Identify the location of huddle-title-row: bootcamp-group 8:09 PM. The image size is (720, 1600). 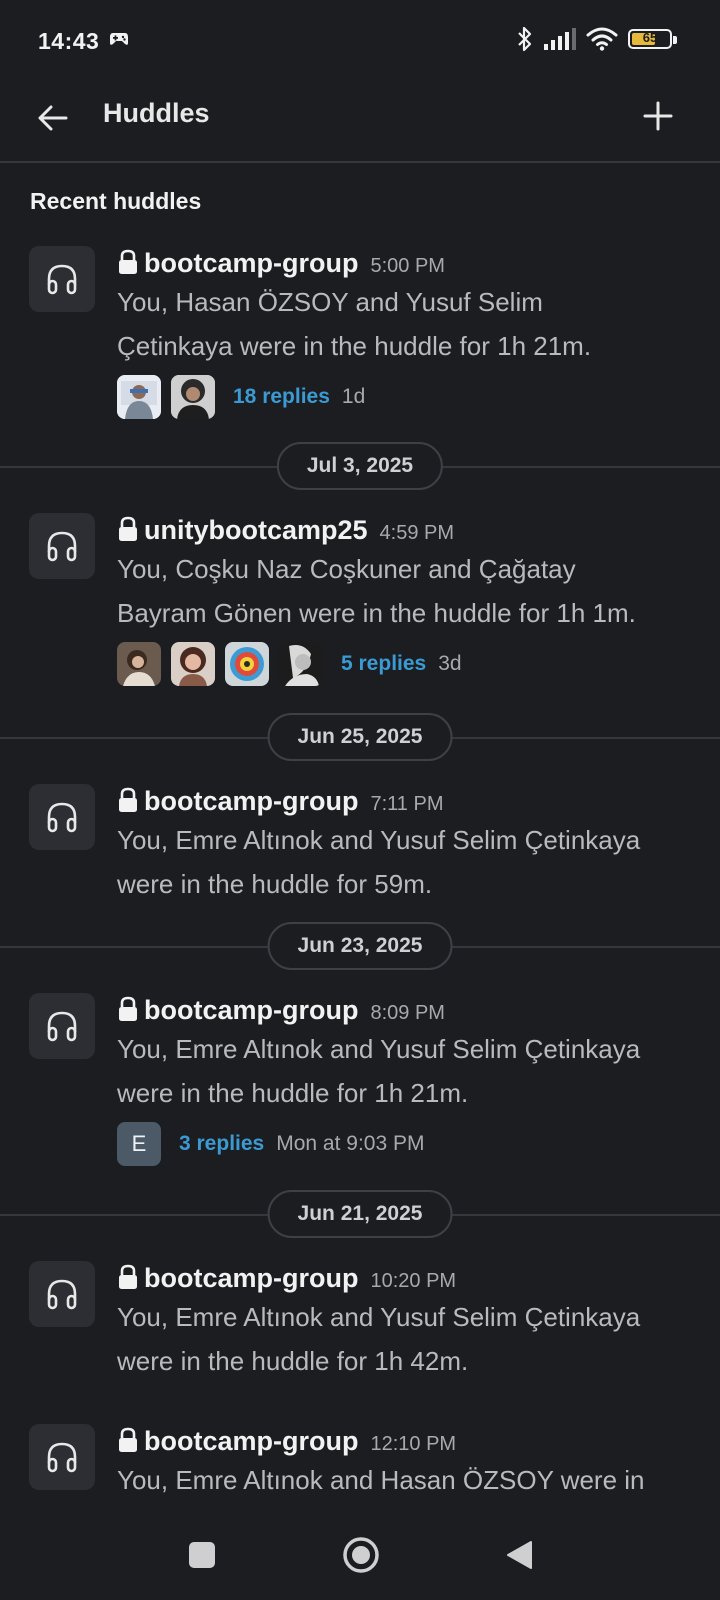
(404, 1011).